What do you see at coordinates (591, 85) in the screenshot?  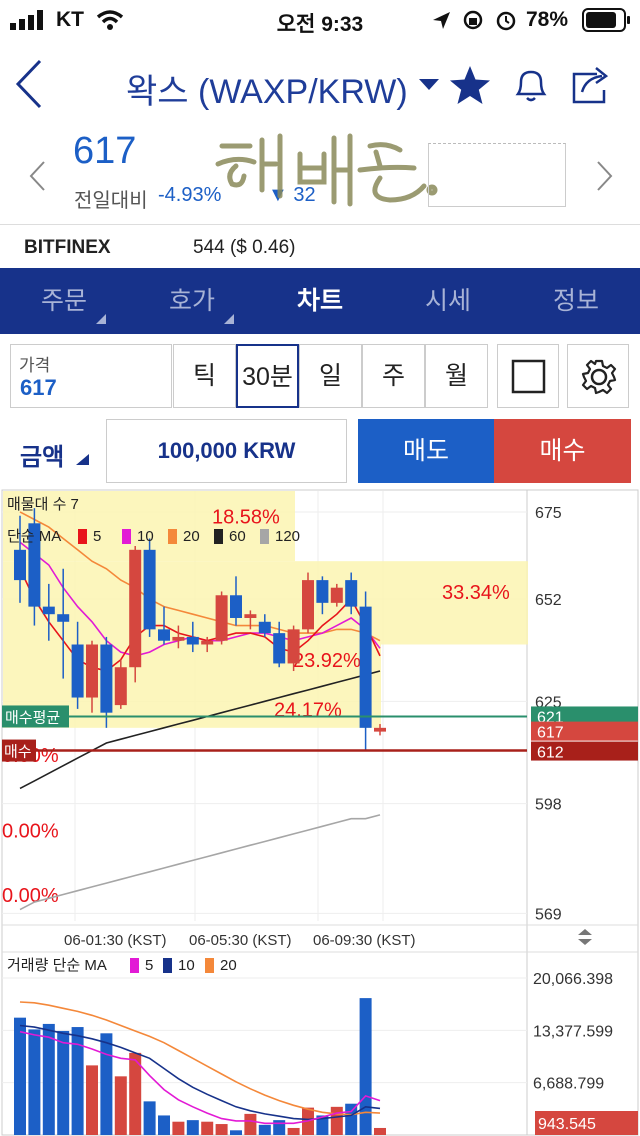 I see `share-icon` at bounding box center [591, 85].